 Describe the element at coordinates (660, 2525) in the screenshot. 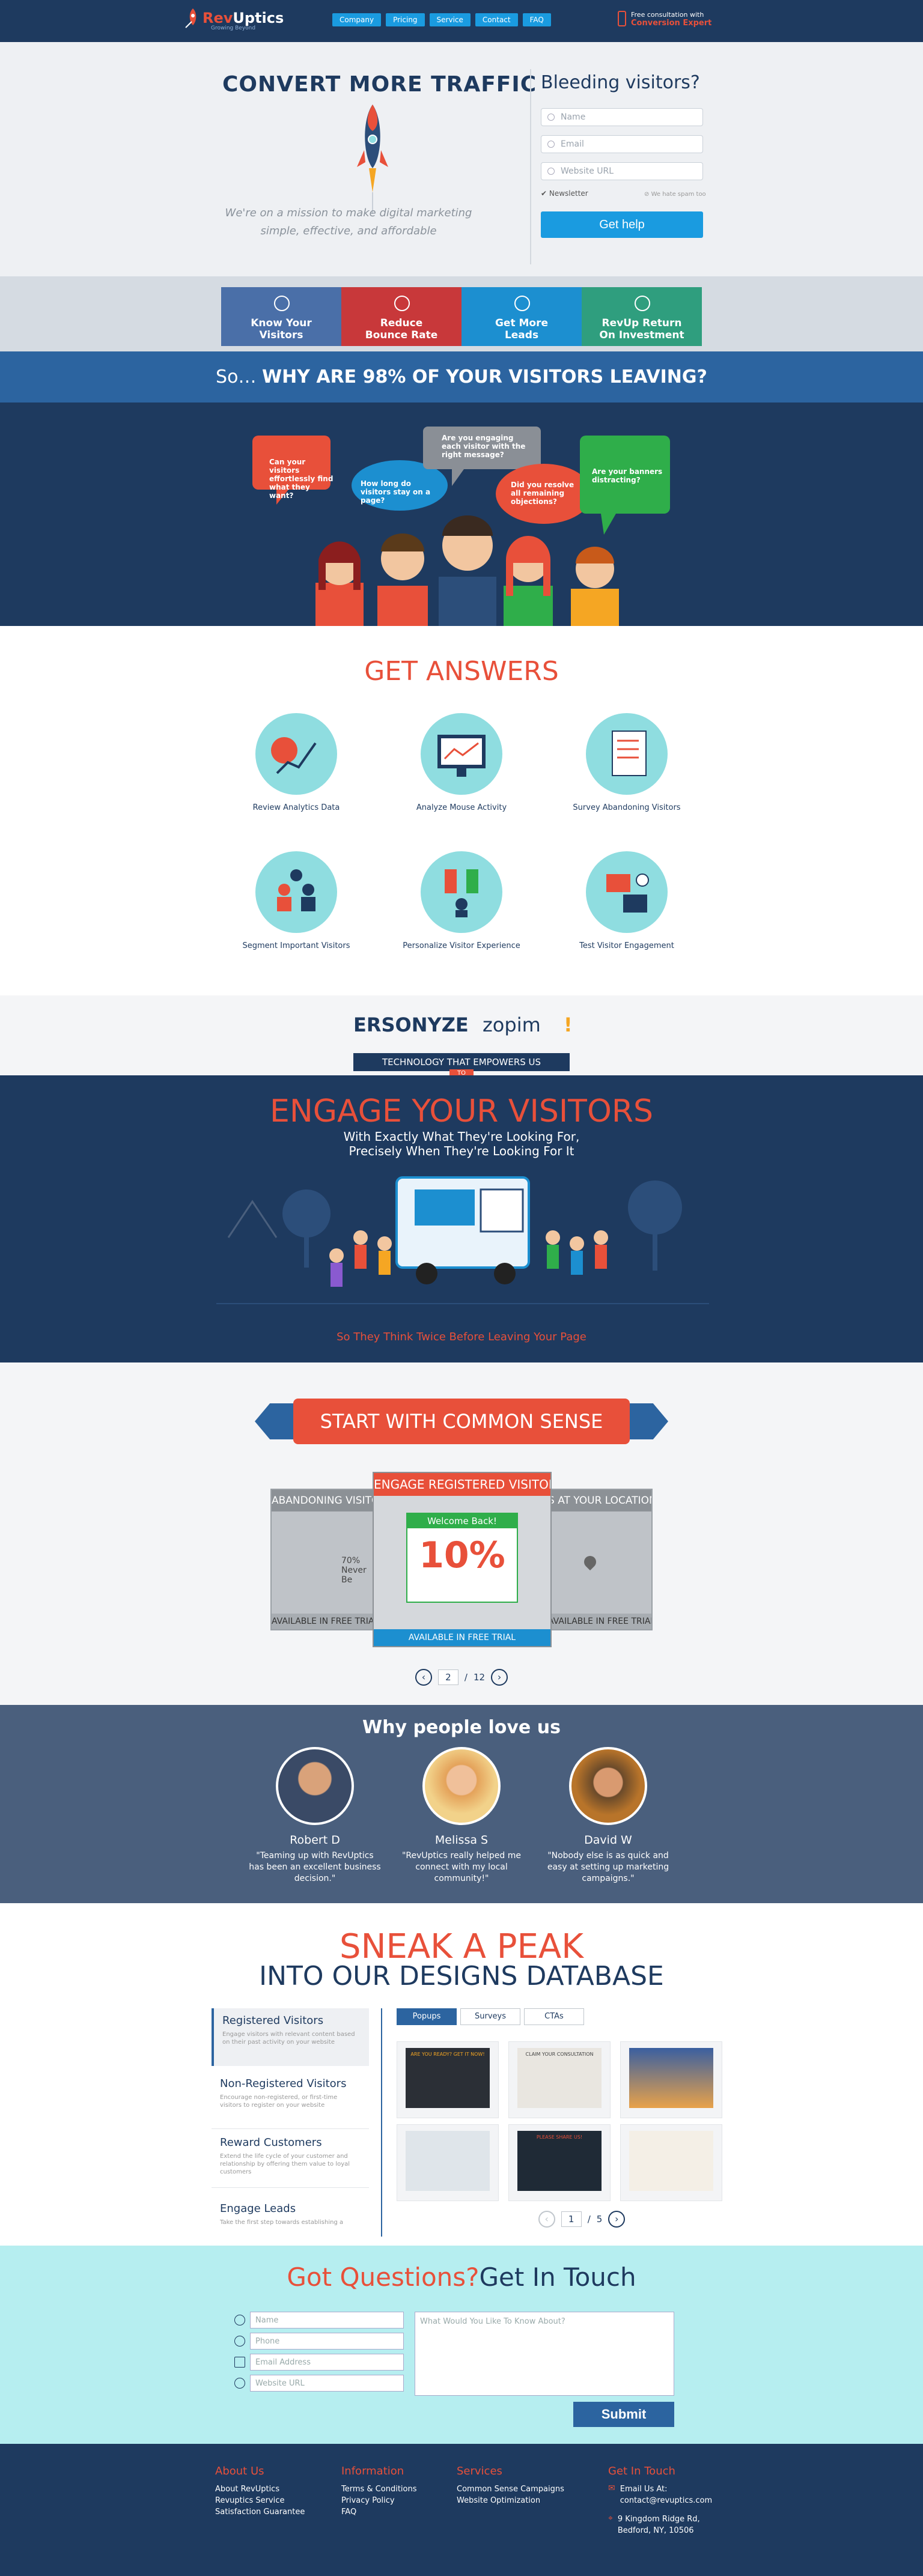

I see `footer-address: ⌖ 9 Kingdom Ridge Rd, Bedford, NY, 10506` at that location.